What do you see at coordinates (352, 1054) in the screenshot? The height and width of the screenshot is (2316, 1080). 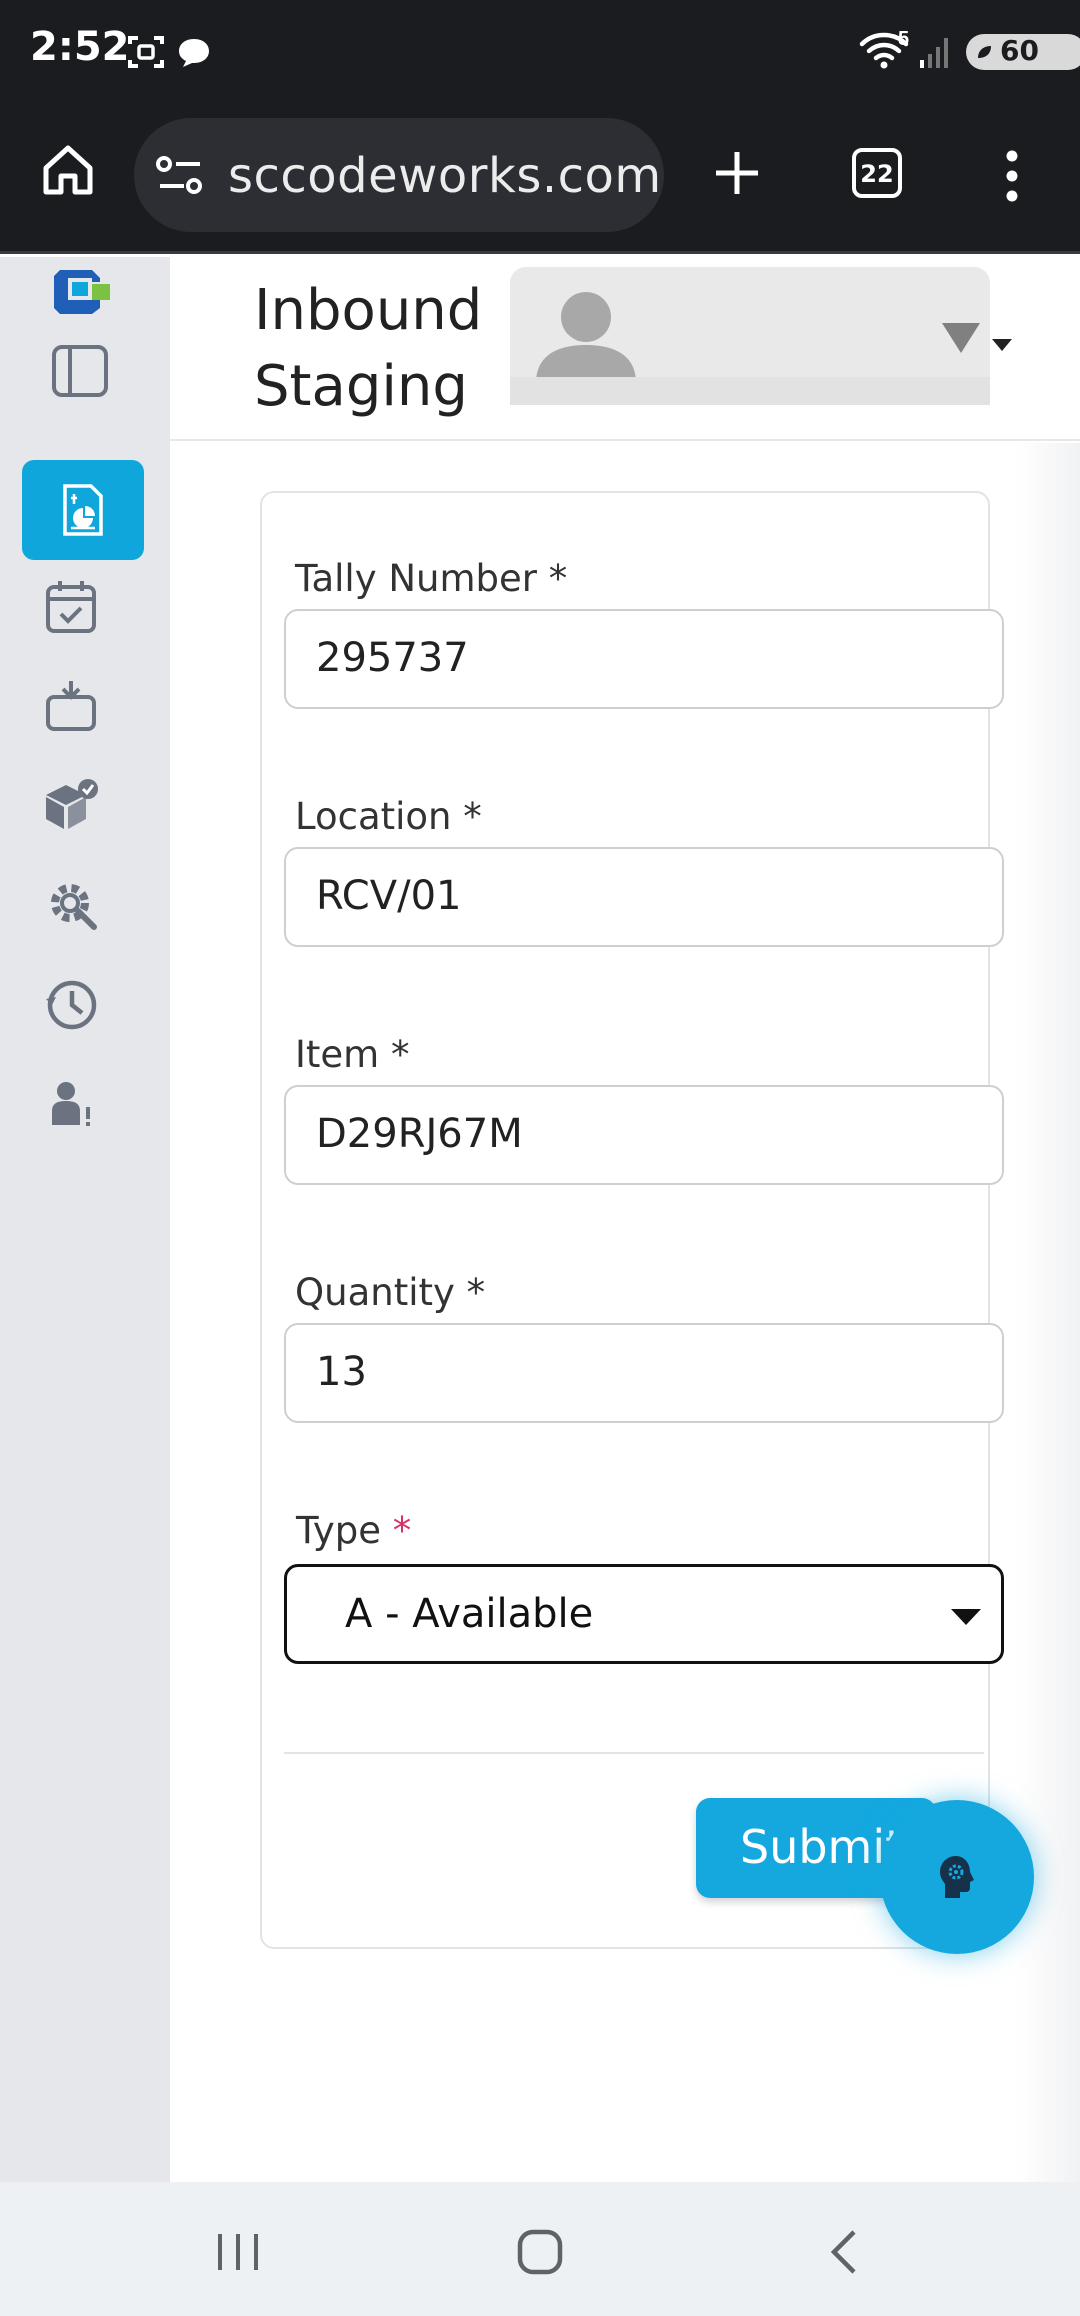 I see `item-label: Item *` at bounding box center [352, 1054].